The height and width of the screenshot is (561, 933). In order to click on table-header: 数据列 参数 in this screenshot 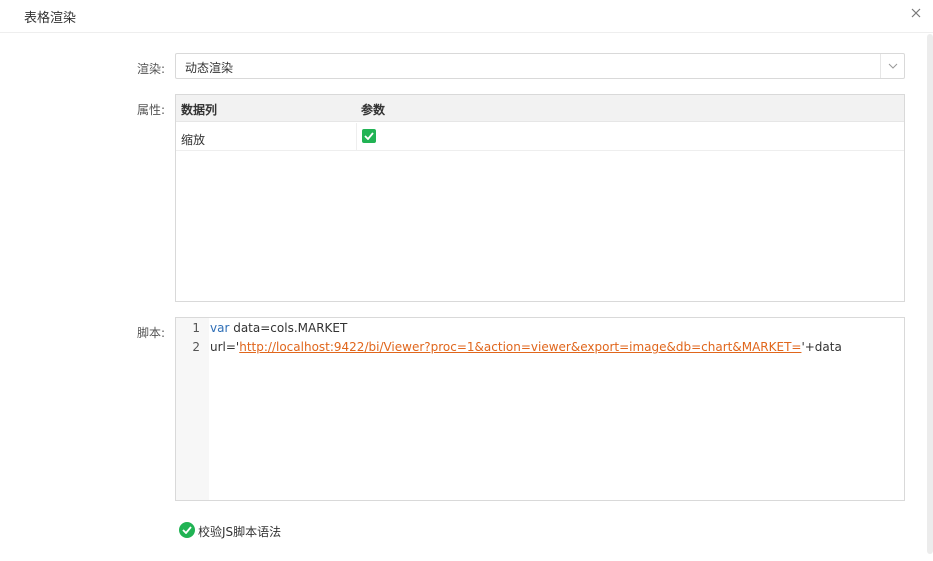, I will do `click(540, 108)`.